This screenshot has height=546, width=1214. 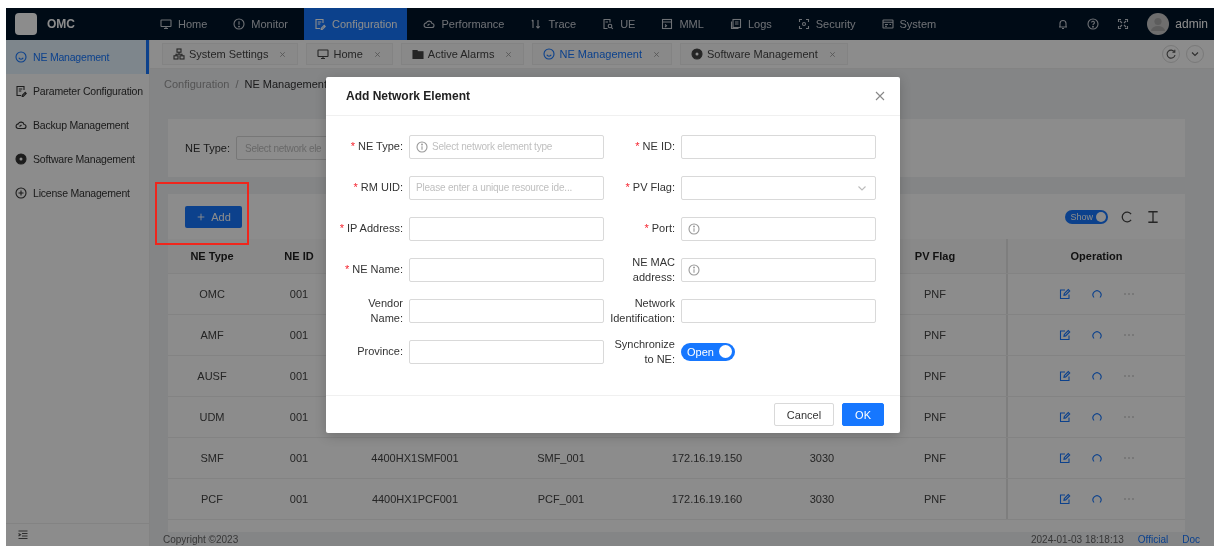 What do you see at coordinates (213, 217) in the screenshot?
I see `add-button: Add` at bounding box center [213, 217].